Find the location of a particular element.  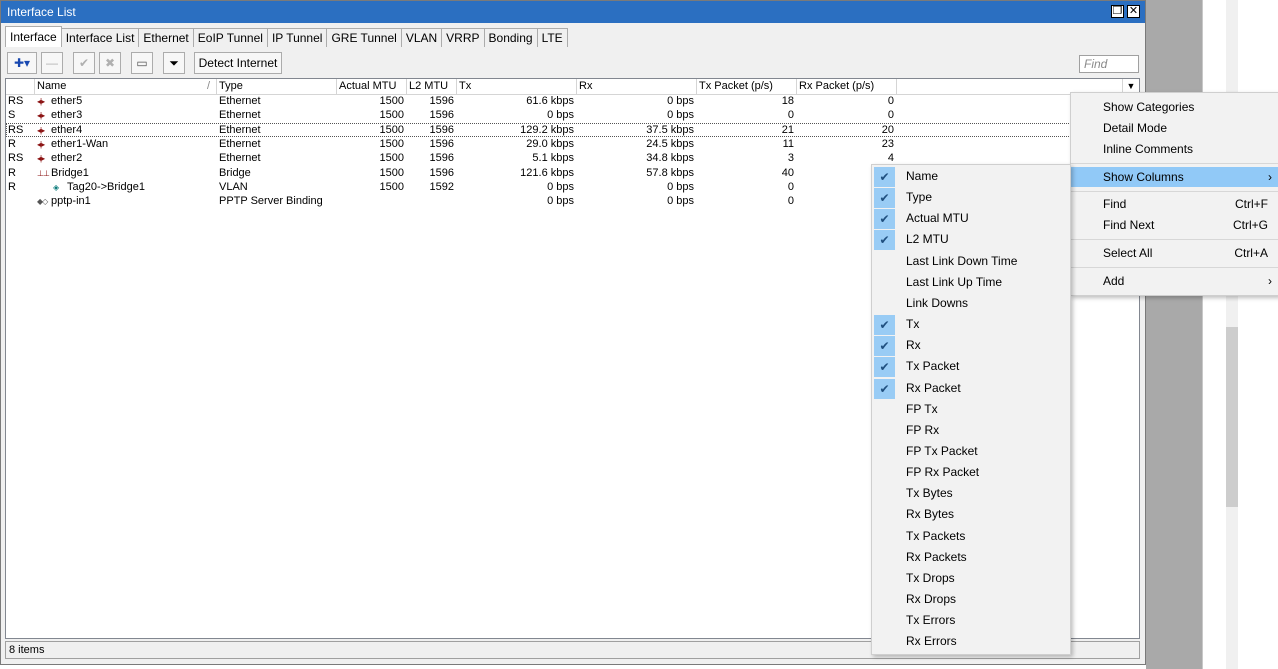

row-rx: 0 bps is located at coordinates (680, 115).